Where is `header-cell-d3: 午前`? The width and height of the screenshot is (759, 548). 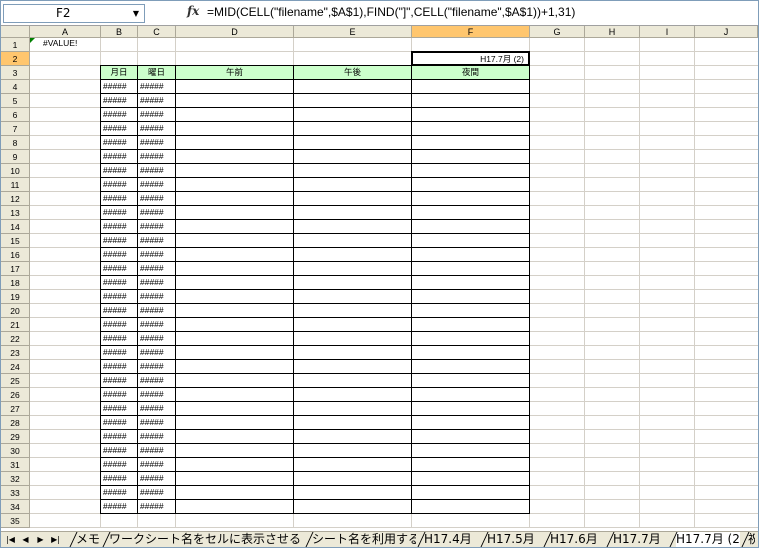
header-cell-d3: 午前 is located at coordinates (234, 72).